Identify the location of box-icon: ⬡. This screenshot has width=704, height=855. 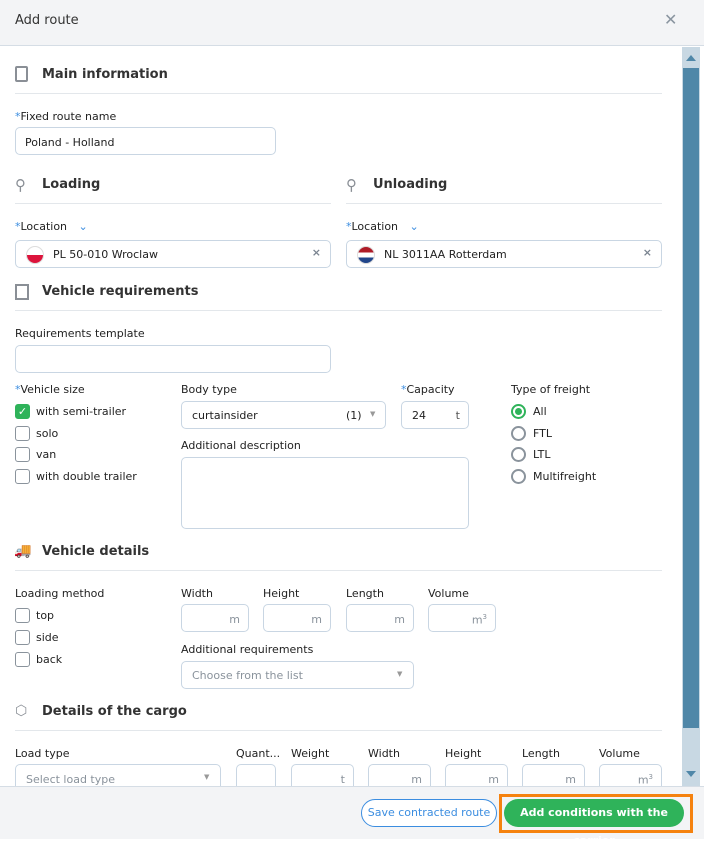
(21, 711).